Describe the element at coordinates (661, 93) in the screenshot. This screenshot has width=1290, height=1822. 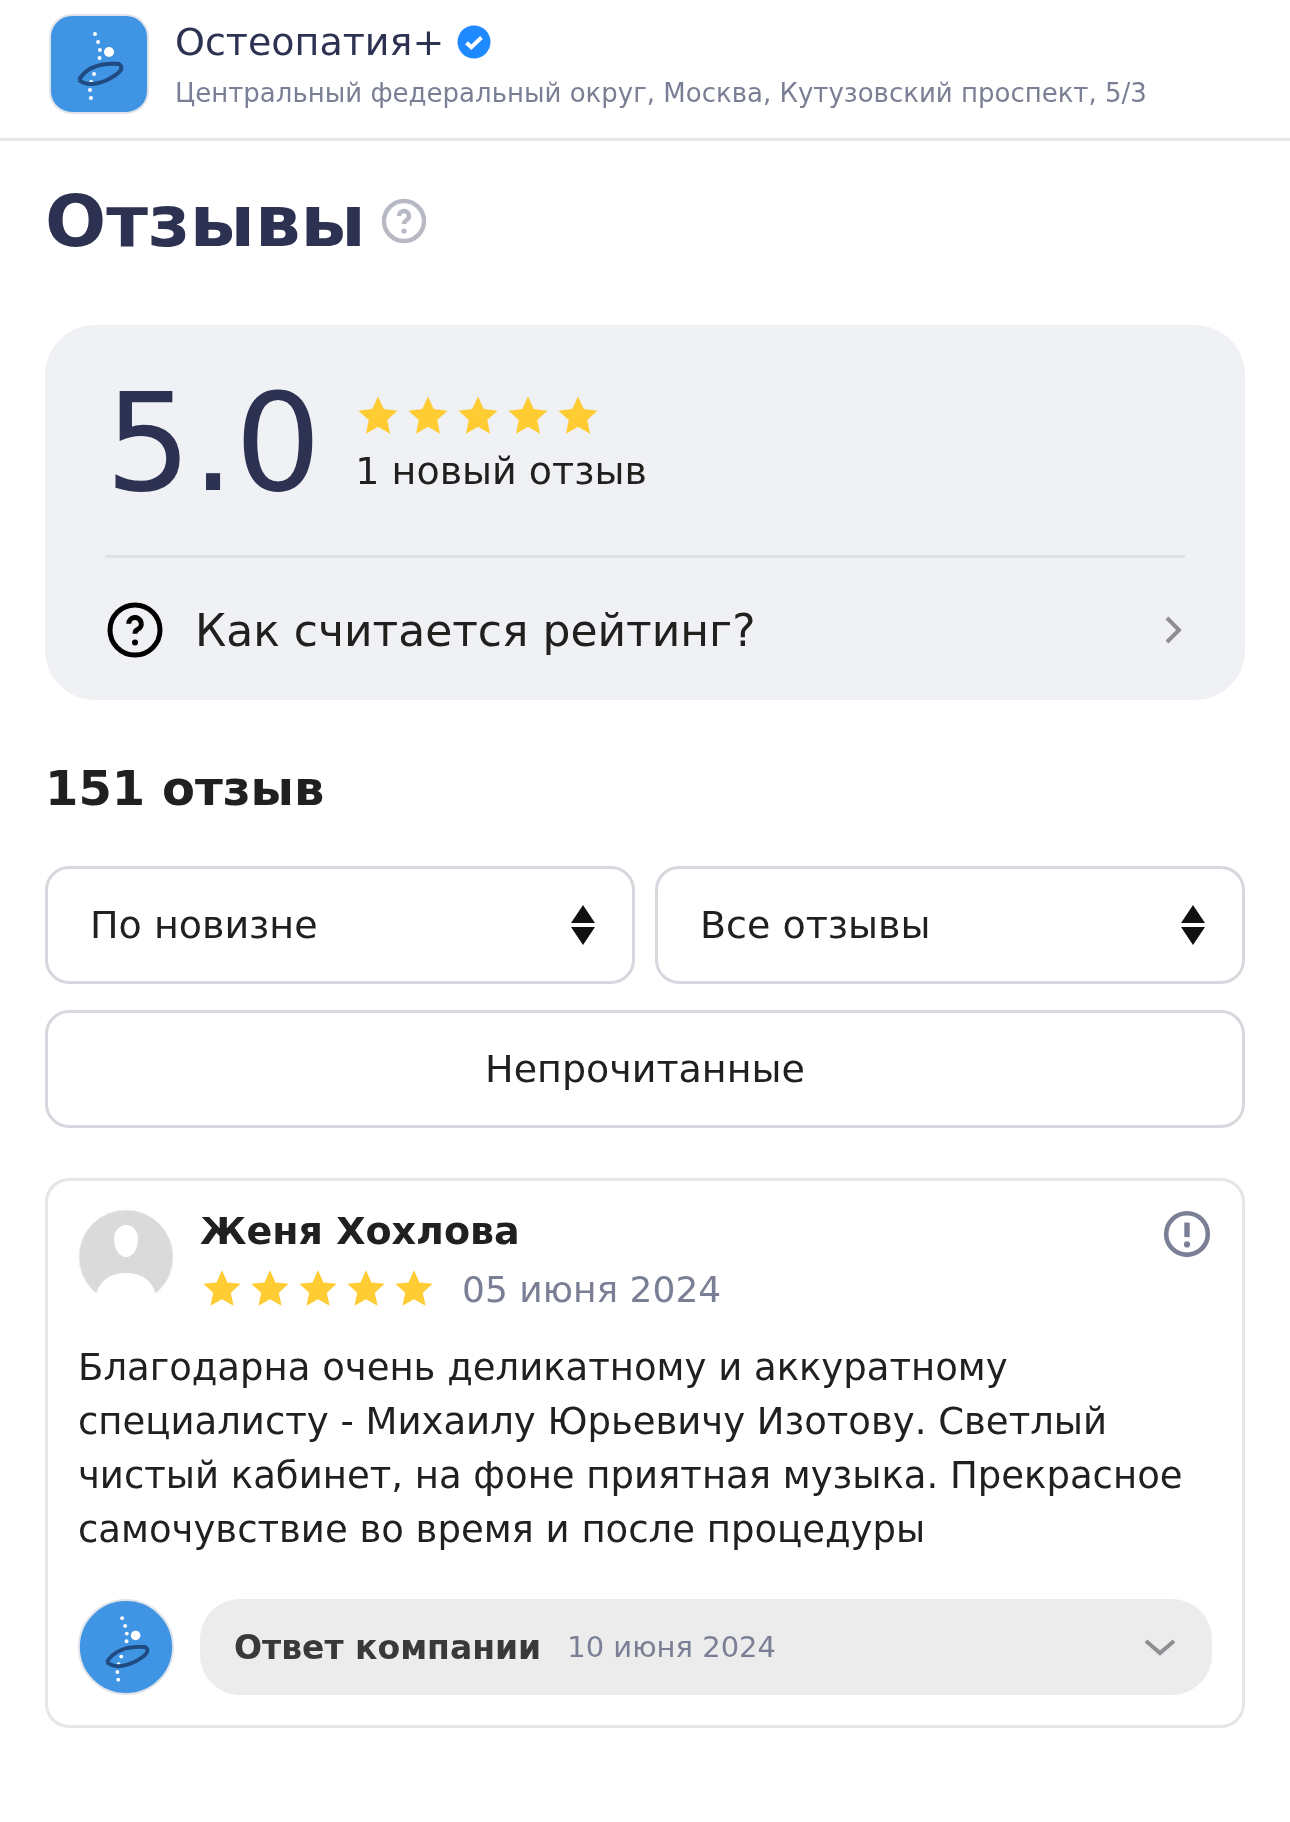
I see `company-address: Центральный федеральный округ, Москва, Кутузовский проспект, 5/3` at that location.